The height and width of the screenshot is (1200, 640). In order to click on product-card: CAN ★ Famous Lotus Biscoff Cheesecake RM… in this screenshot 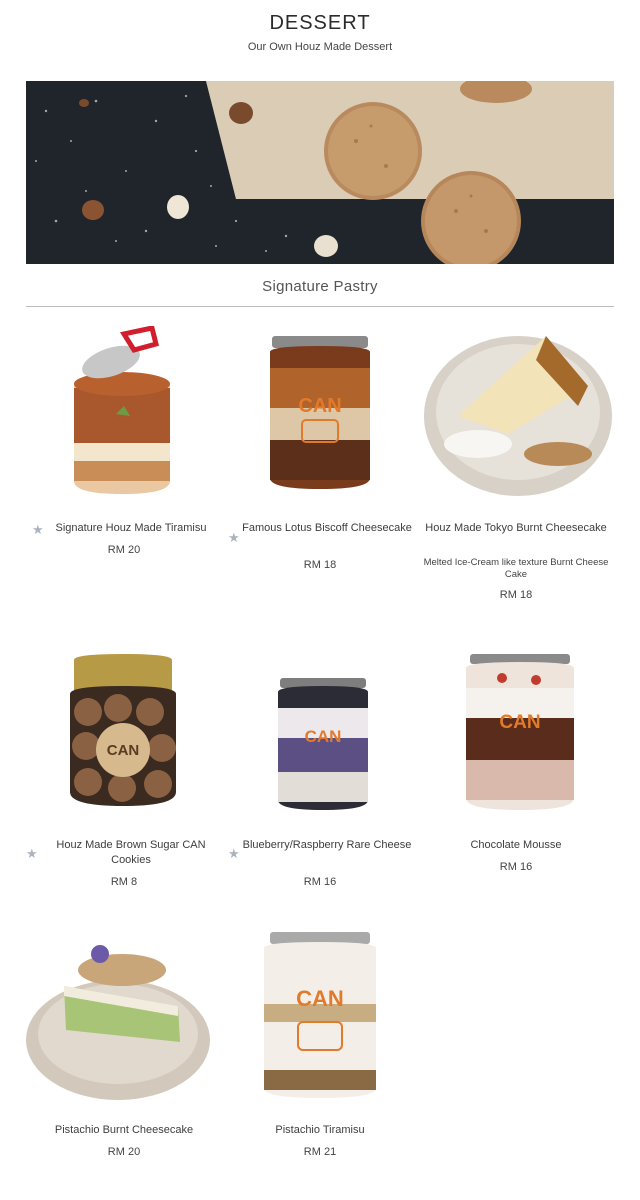, I will do `click(320, 451)`.